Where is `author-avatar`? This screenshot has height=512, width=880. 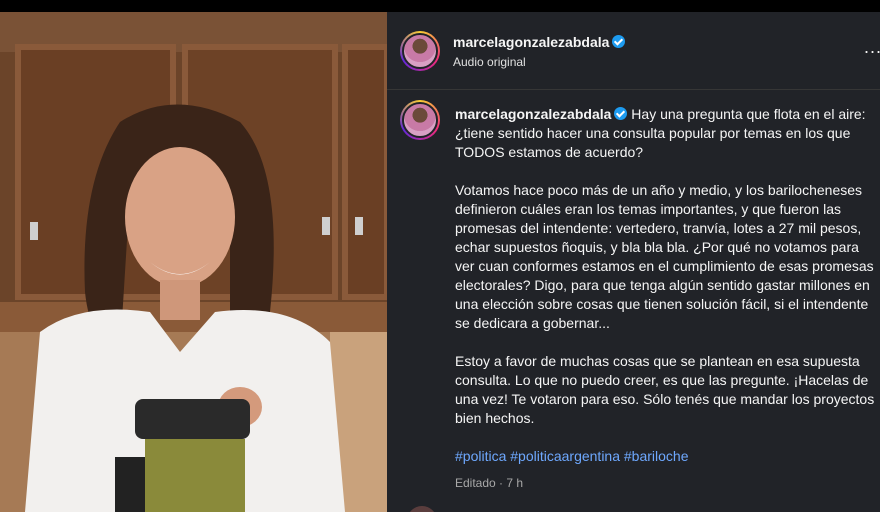
author-avatar is located at coordinates (420, 51).